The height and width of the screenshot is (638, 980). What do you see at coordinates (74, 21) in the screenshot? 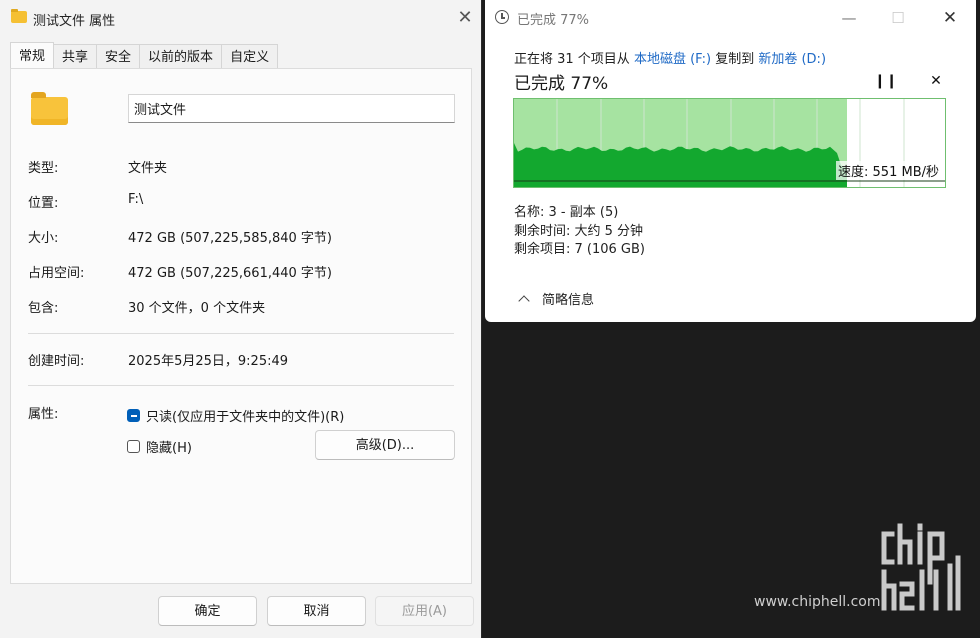
I see `properties-title: 测试文件 属性` at bounding box center [74, 21].